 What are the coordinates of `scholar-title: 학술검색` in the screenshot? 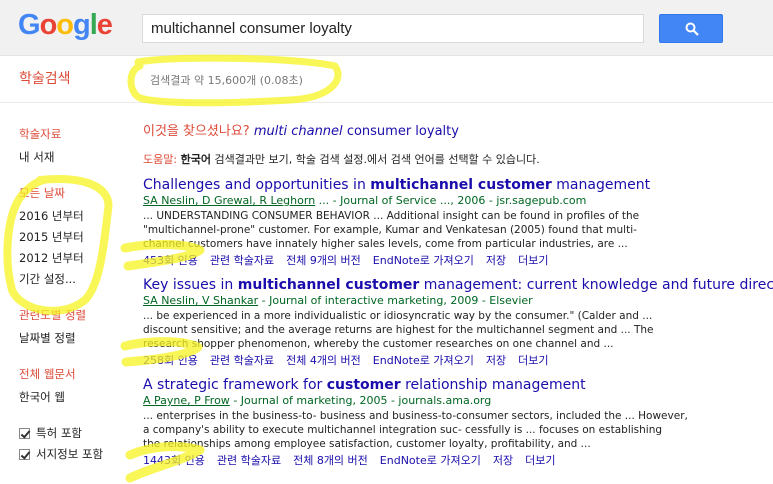 It's located at (45, 78).